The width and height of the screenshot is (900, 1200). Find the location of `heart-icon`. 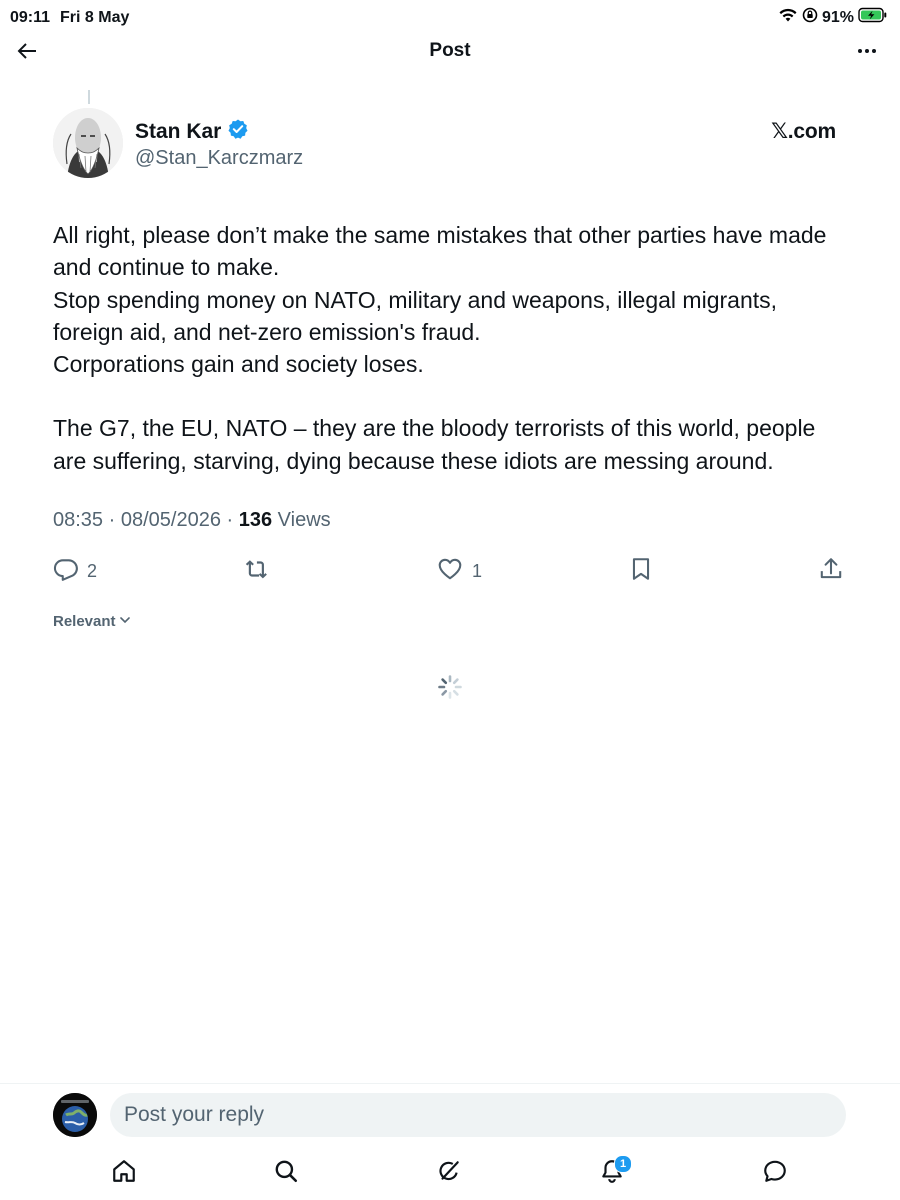

heart-icon is located at coordinates (450, 571).